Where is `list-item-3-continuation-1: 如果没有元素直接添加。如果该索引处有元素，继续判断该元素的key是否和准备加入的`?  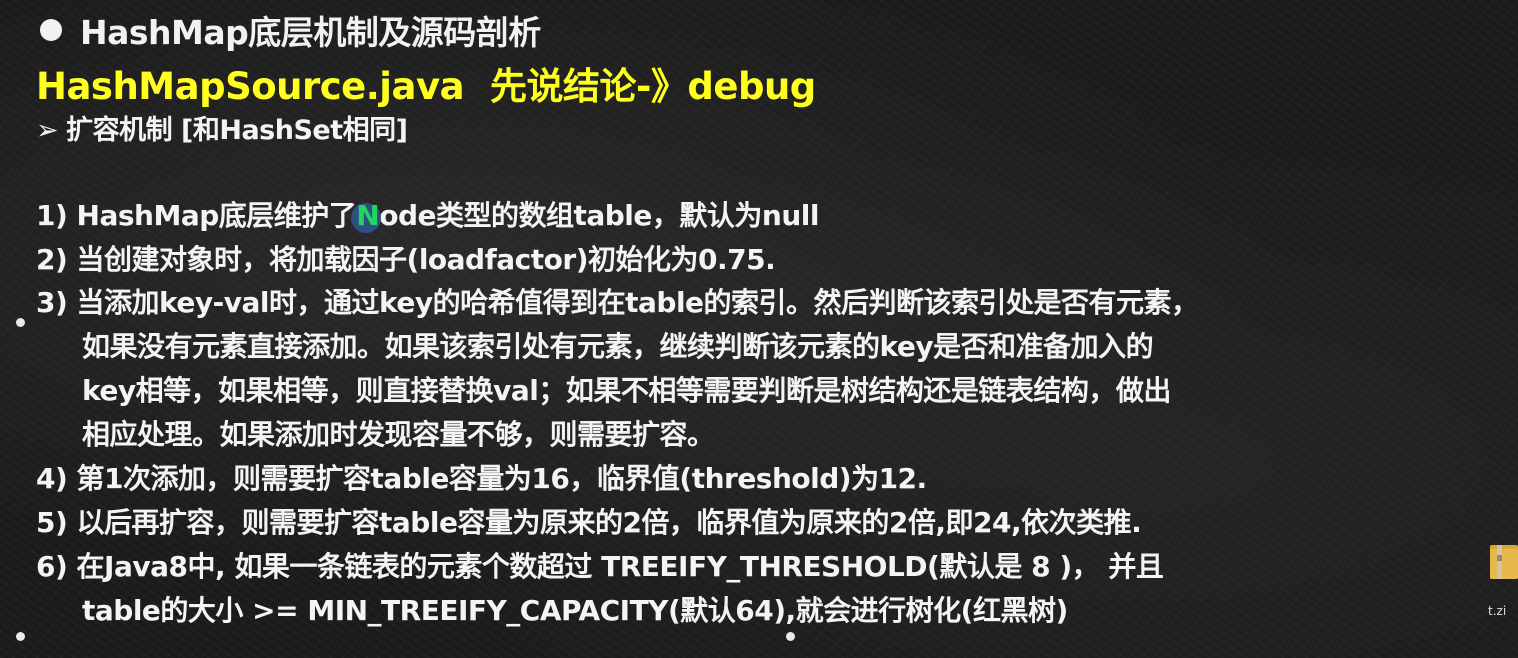 list-item-3-continuation-1: 如果没有元素直接添加。如果该索引处有元素，继续判断该元素的key是否和准备加入的 is located at coordinates (618, 346).